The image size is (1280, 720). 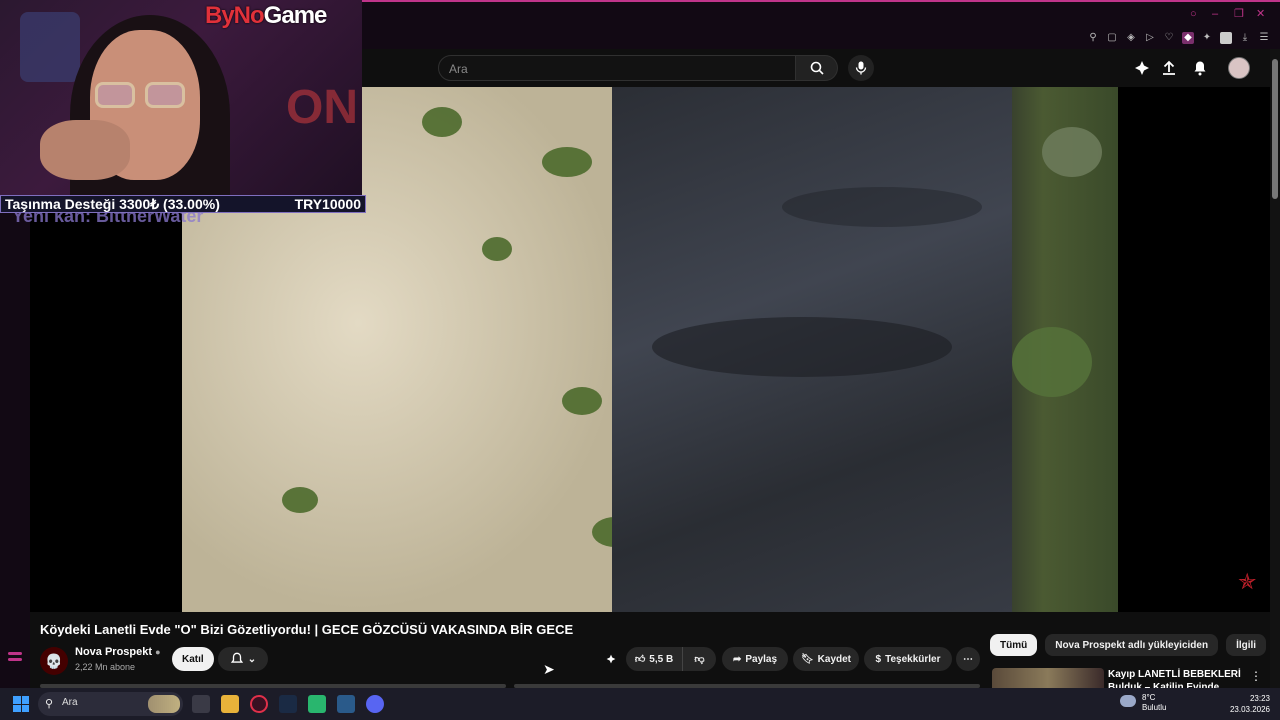 I want to click on verified-icon: ●, so click(x=158, y=652).